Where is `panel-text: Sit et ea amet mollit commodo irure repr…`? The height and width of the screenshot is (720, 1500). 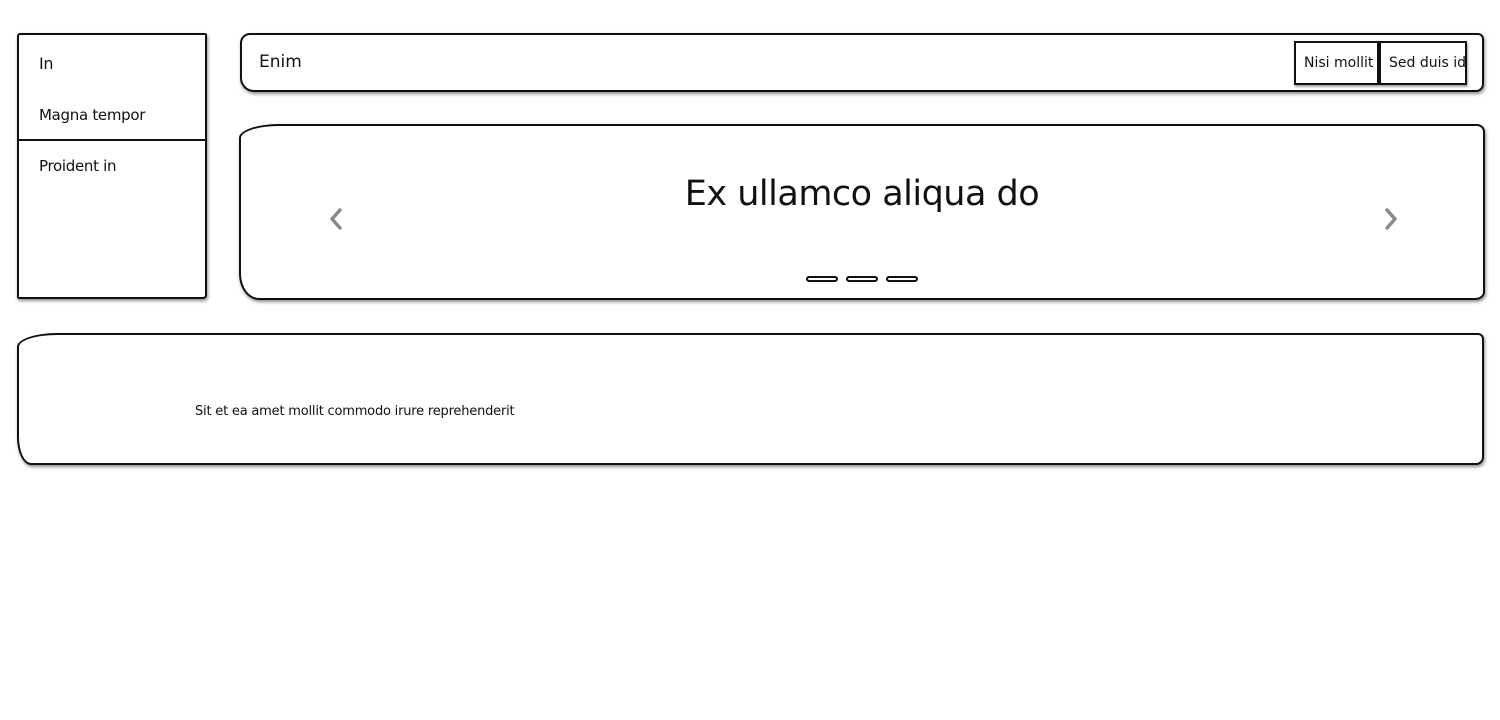
panel-text: Sit et ea amet mollit commodo irure repr… is located at coordinates (355, 411).